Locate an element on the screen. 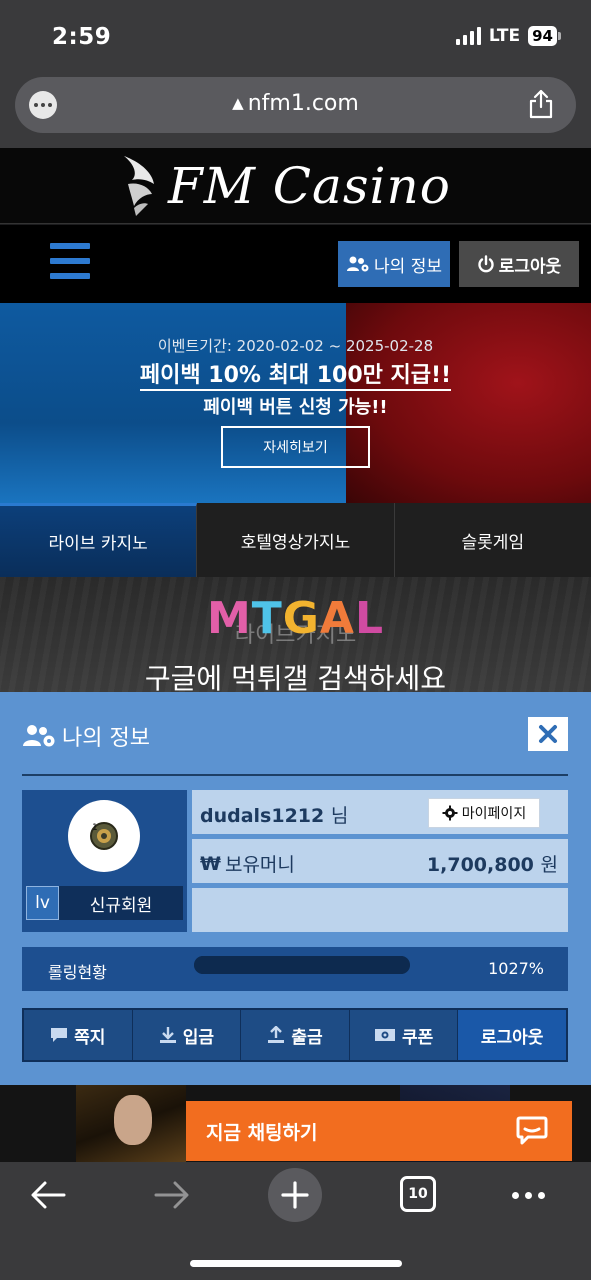  withdraw-button: 출금 is located at coordinates (295, 1035).